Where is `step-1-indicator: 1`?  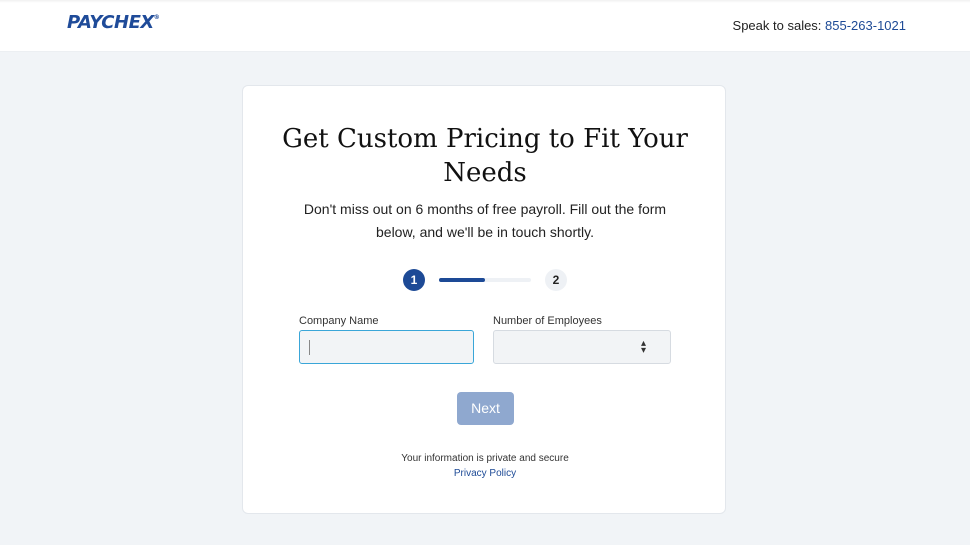 step-1-indicator: 1 is located at coordinates (414, 280).